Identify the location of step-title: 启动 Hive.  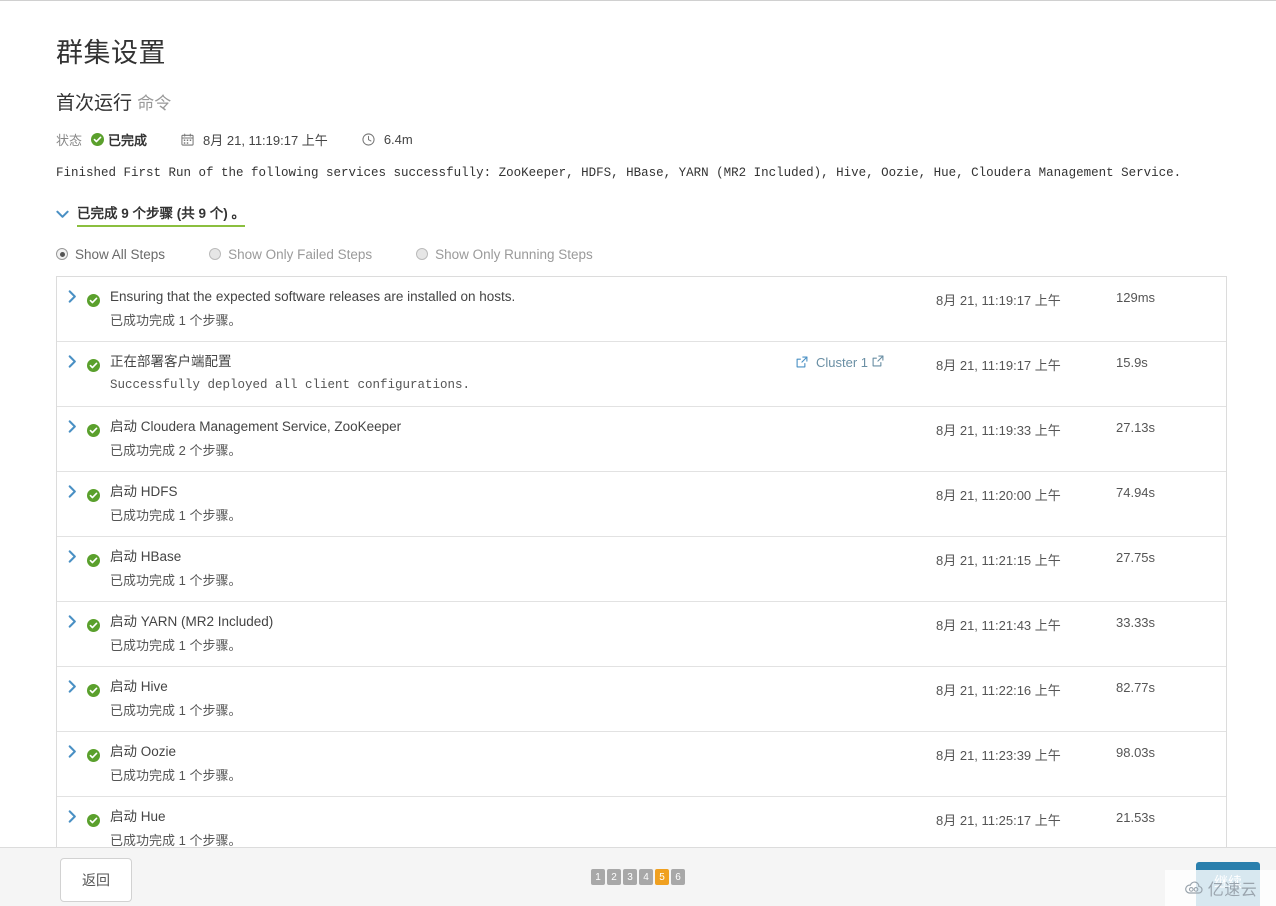
(139, 686).